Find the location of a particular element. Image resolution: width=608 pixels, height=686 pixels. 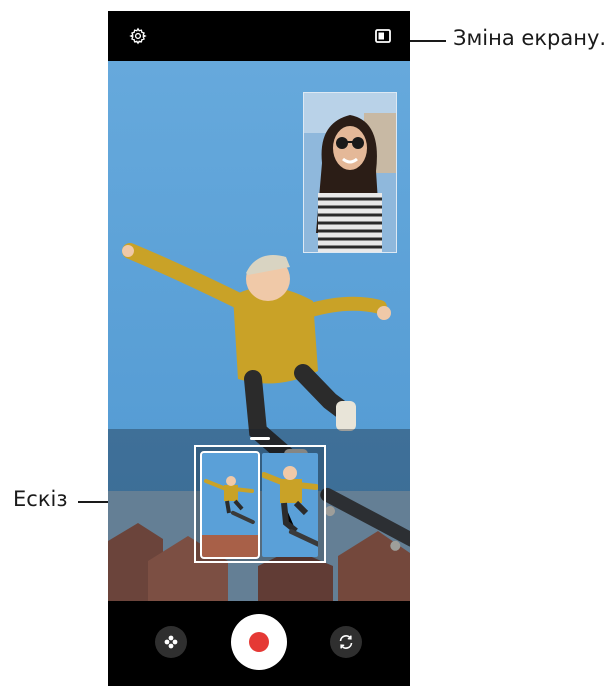

flower-icon is located at coordinates (171, 642).